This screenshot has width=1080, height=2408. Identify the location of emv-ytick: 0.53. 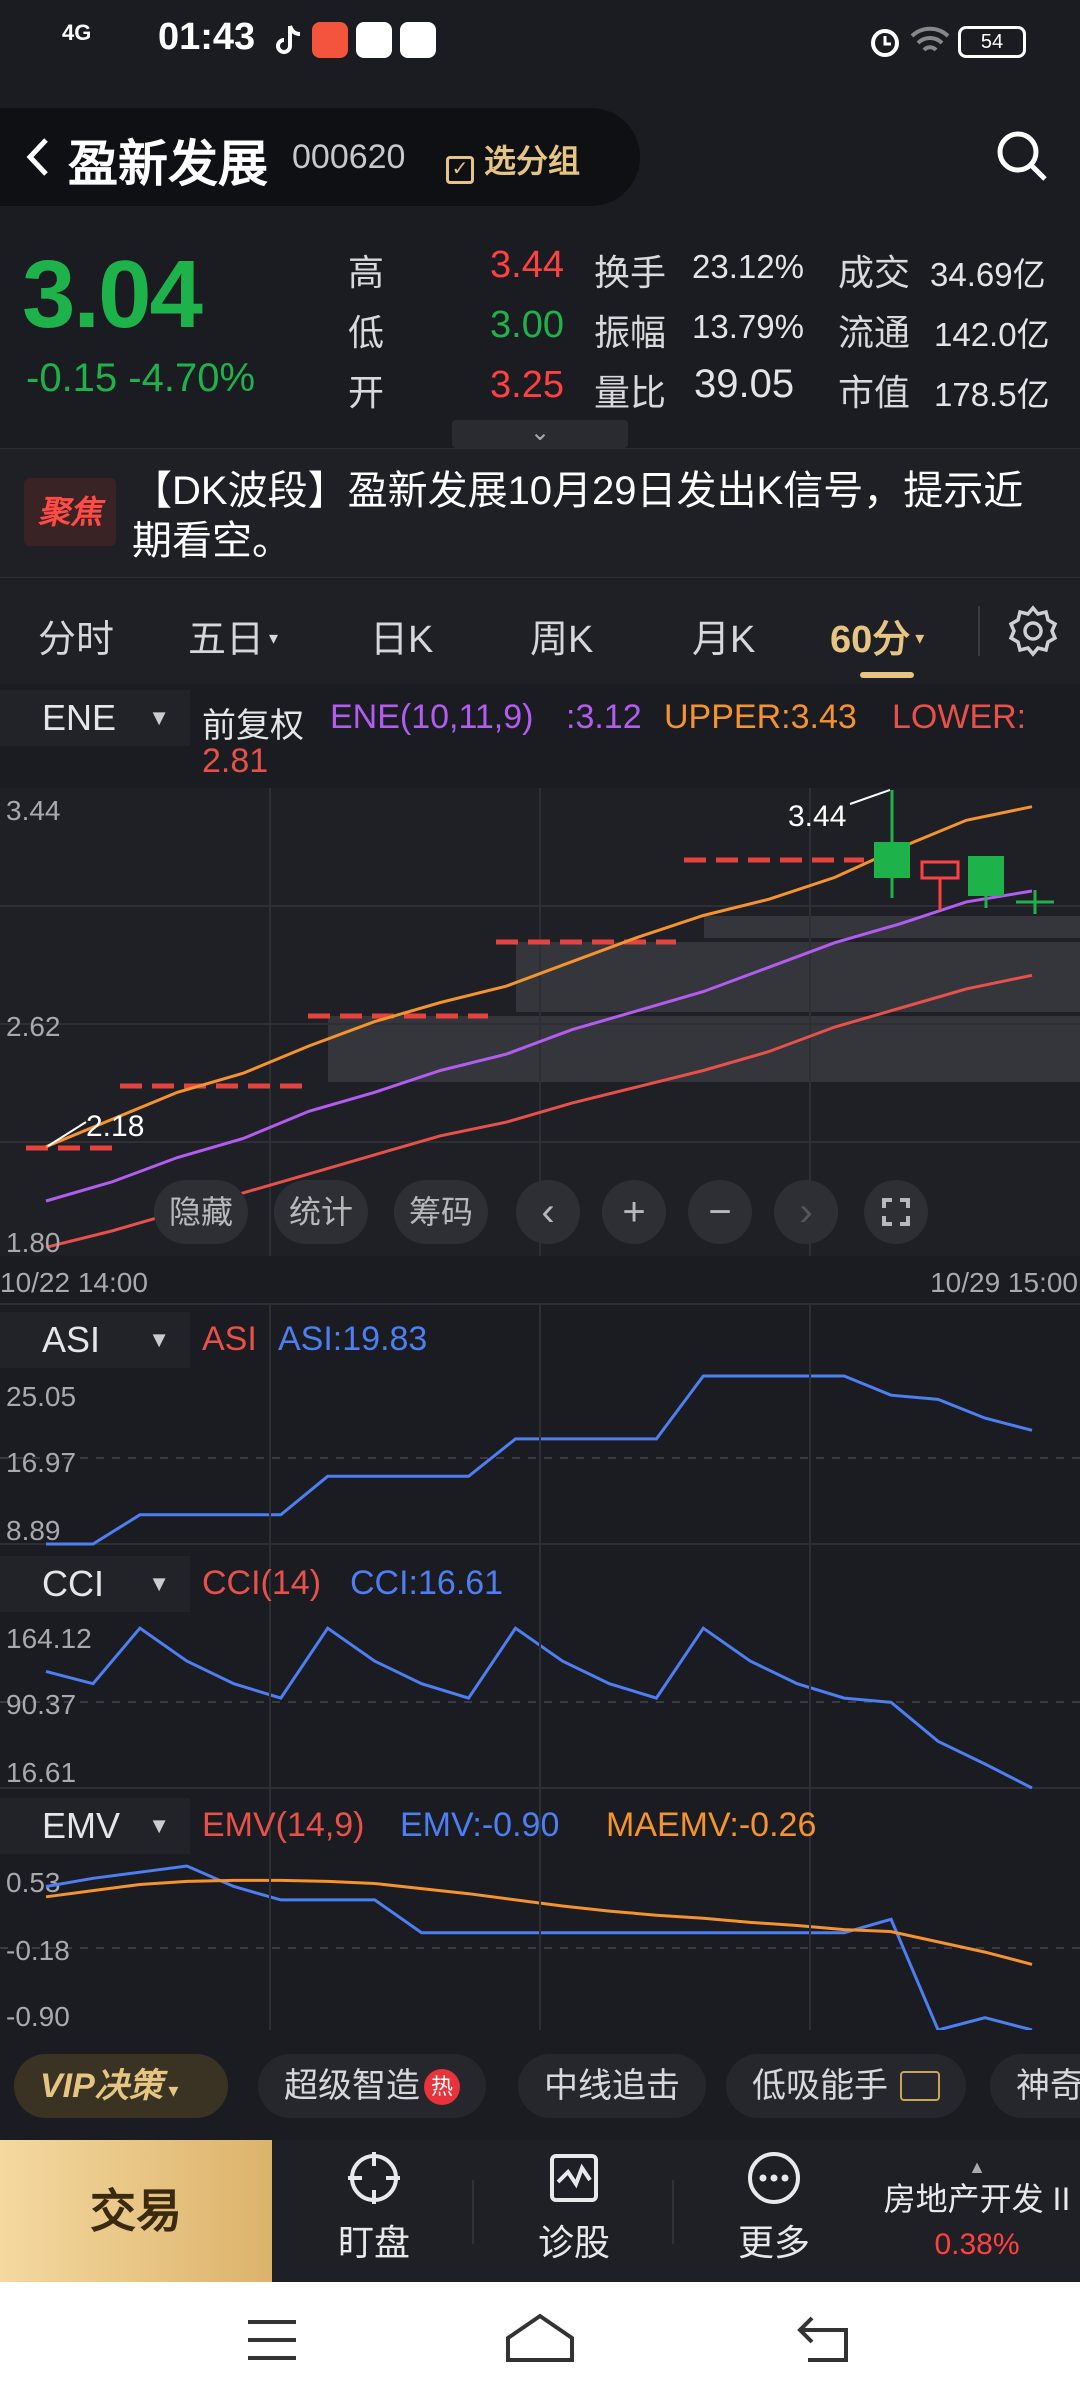
(33, 1882).